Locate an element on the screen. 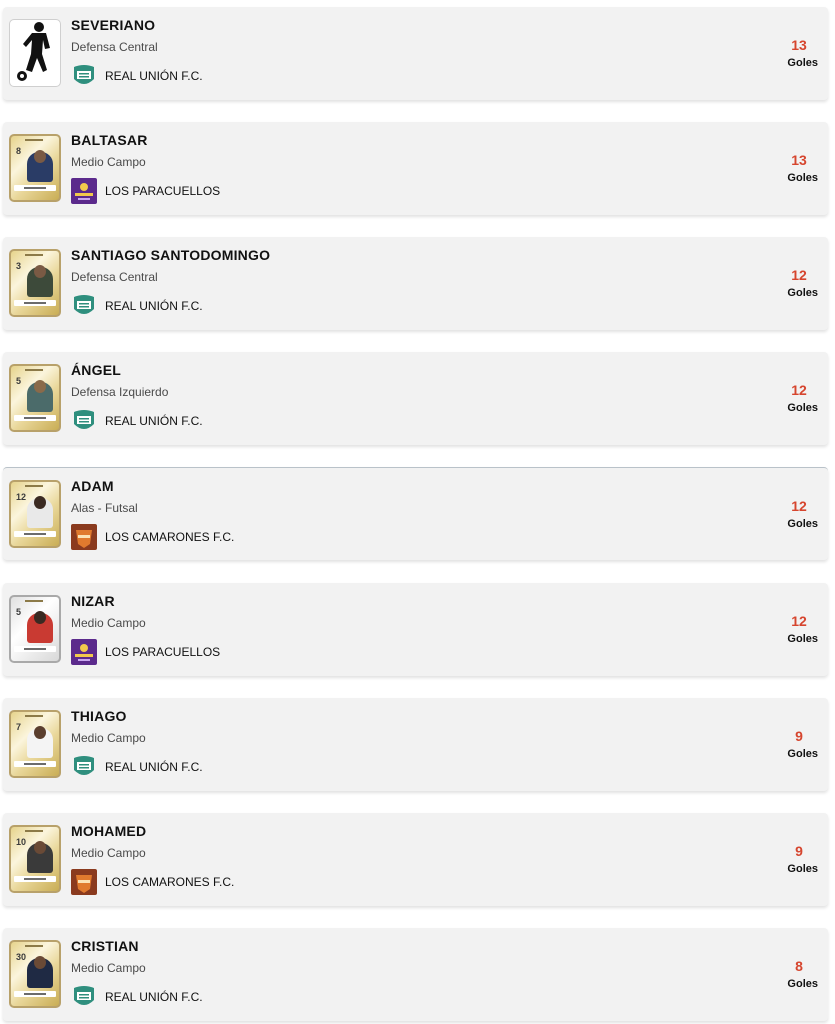 The width and height of the screenshot is (835, 1024). goals-stat: 8 Goles is located at coordinates (788, 974).